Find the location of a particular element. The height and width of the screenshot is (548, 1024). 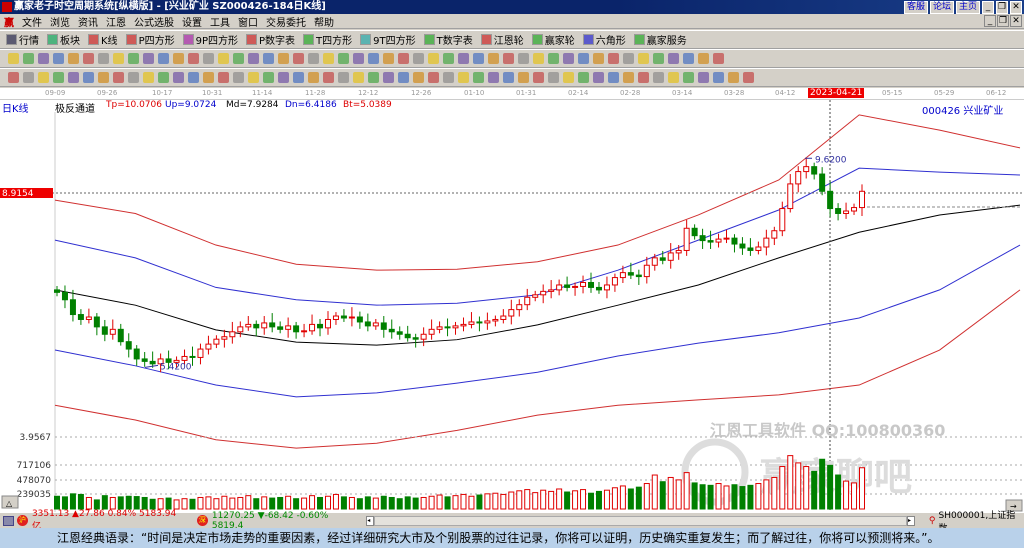

link-service: 客服 is located at coordinates (915, 7).